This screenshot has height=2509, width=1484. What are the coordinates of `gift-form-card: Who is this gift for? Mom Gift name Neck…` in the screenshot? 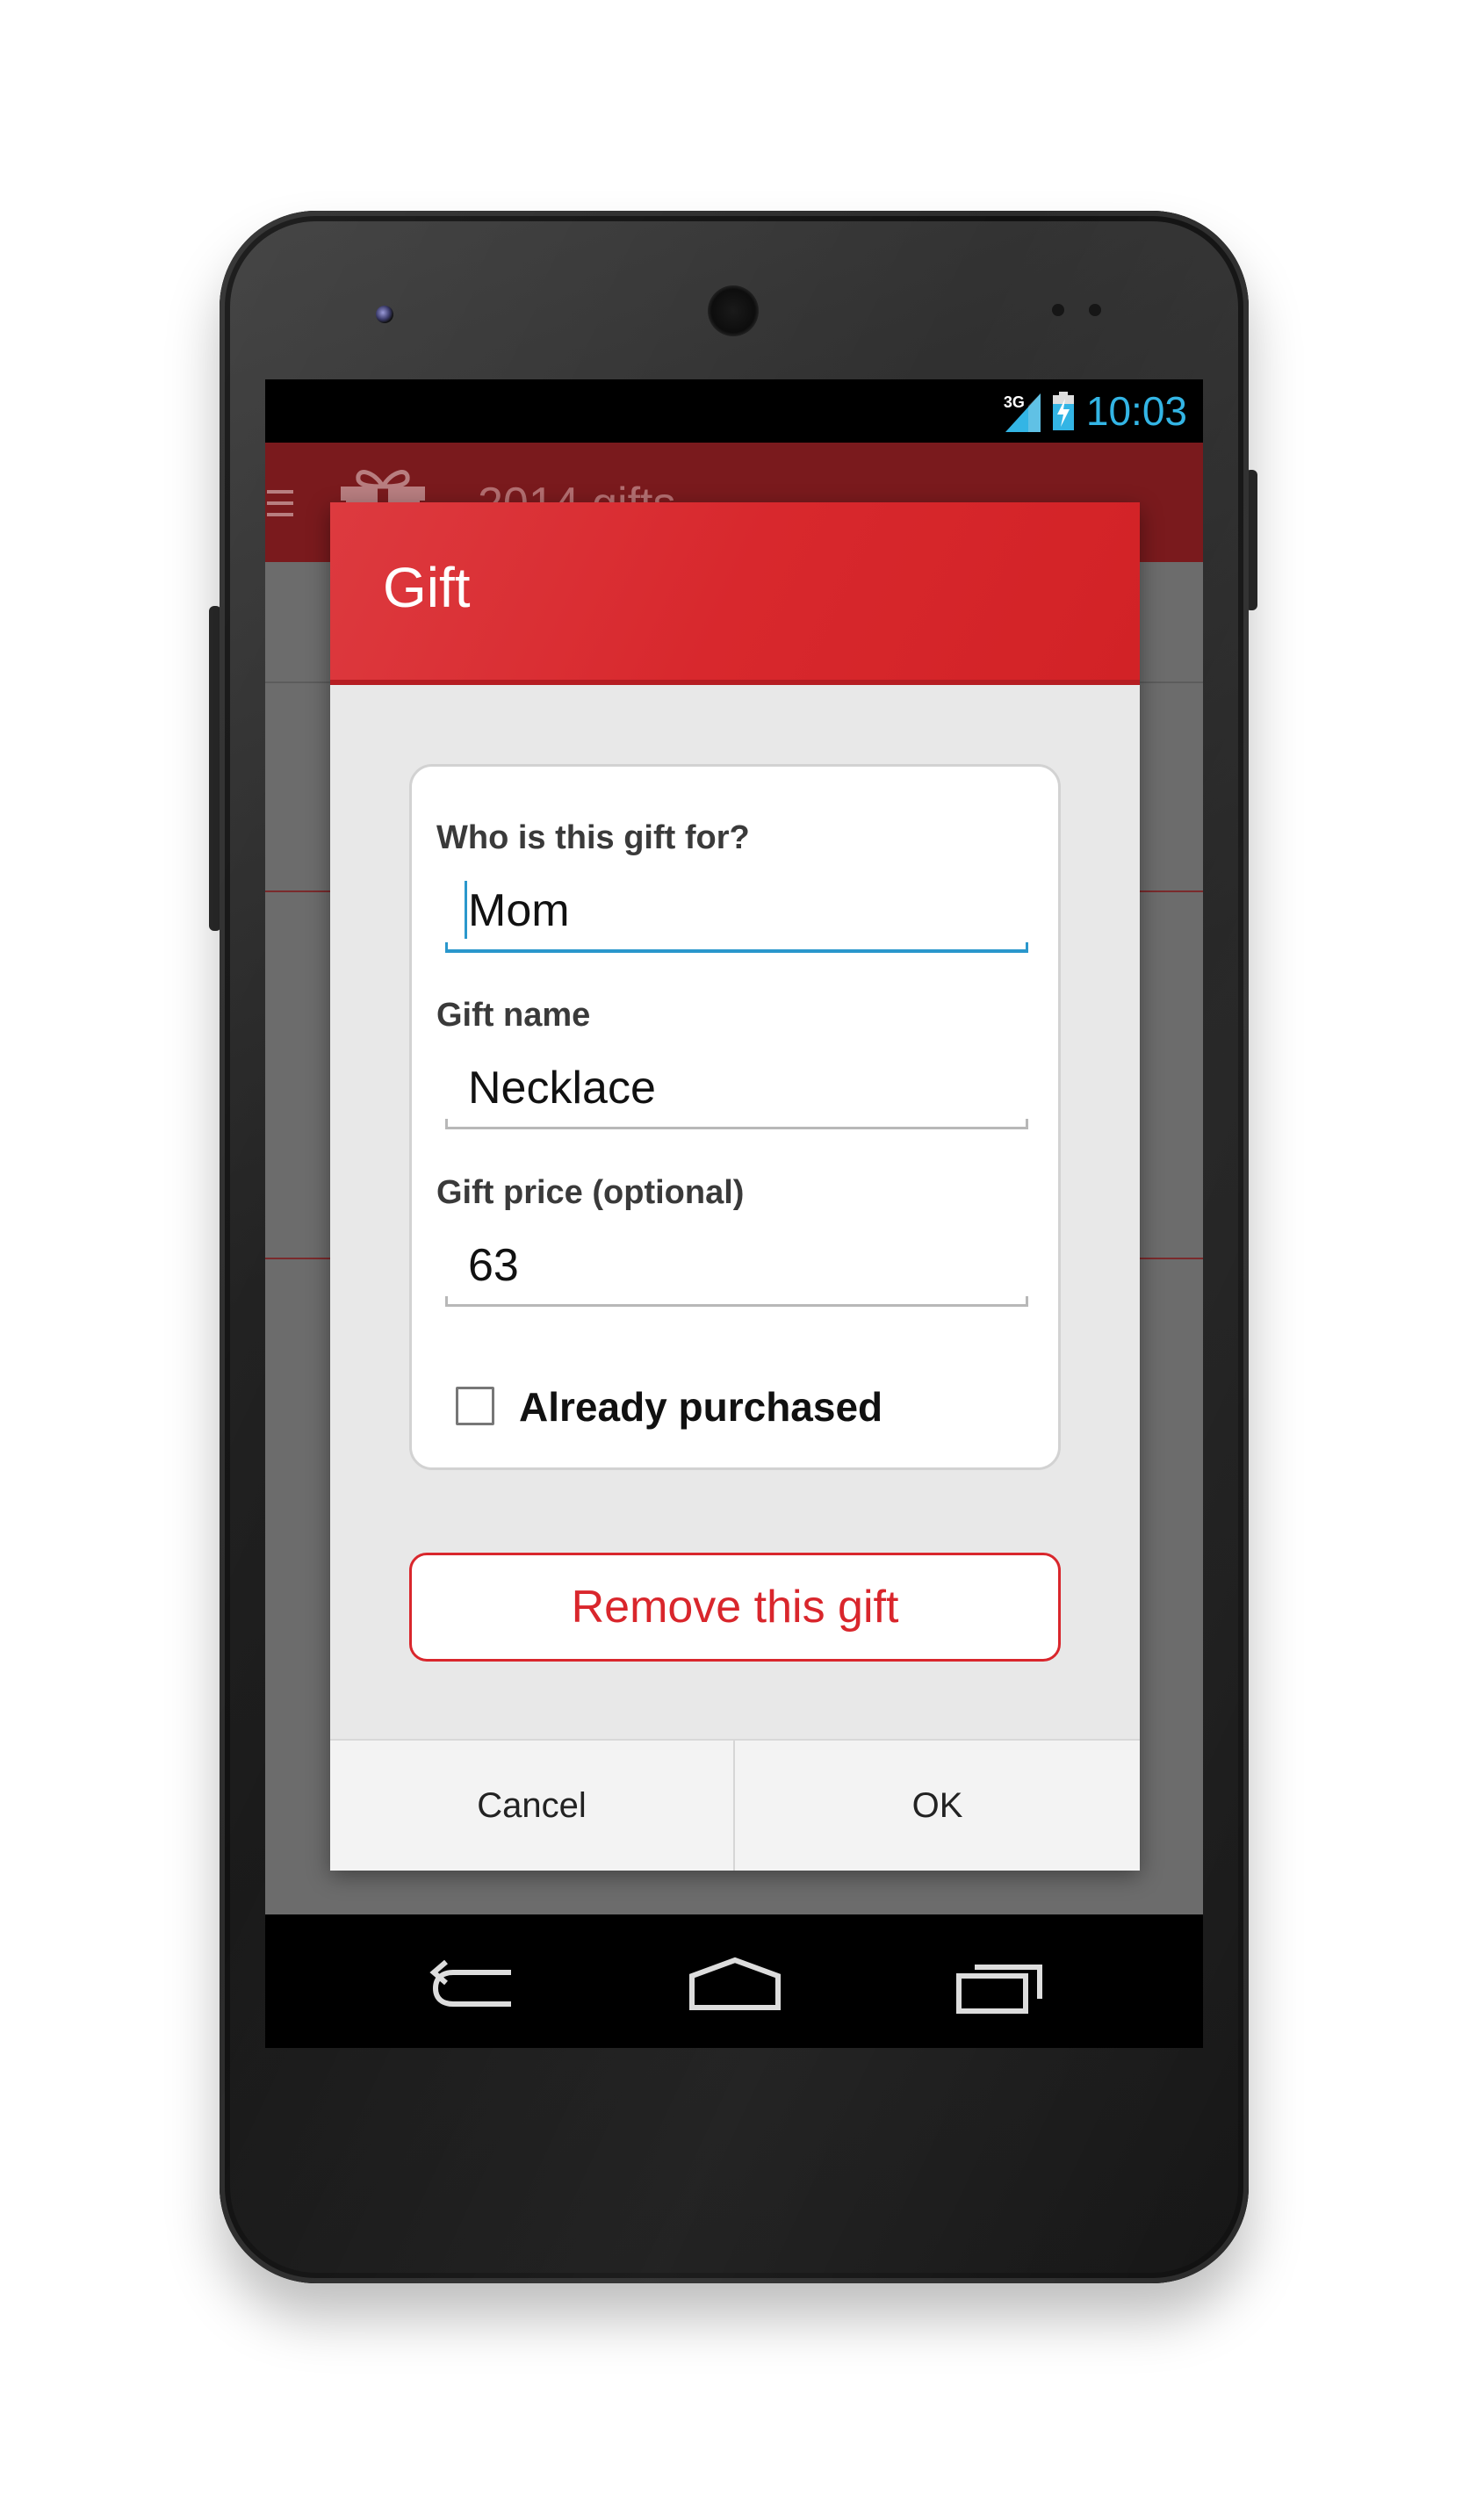 It's located at (735, 1117).